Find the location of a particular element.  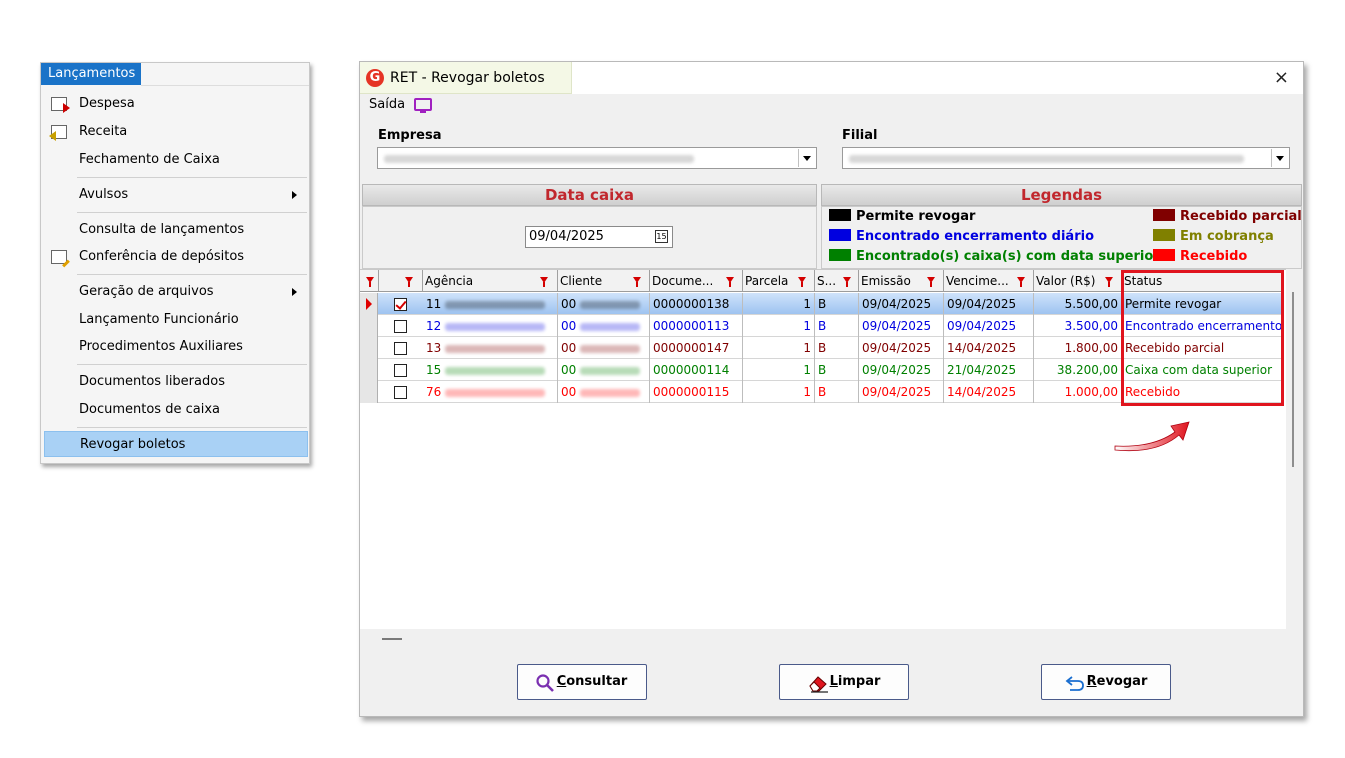

revogar-button: Revogar is located at coordinates (1106, 682).